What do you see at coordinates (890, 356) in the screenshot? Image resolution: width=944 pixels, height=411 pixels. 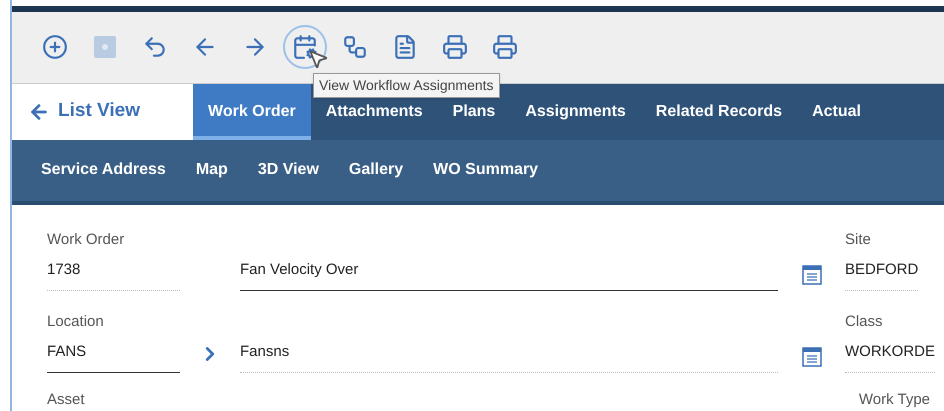 I see `field-value: WORKORDE` at bounding box center [890, 356].